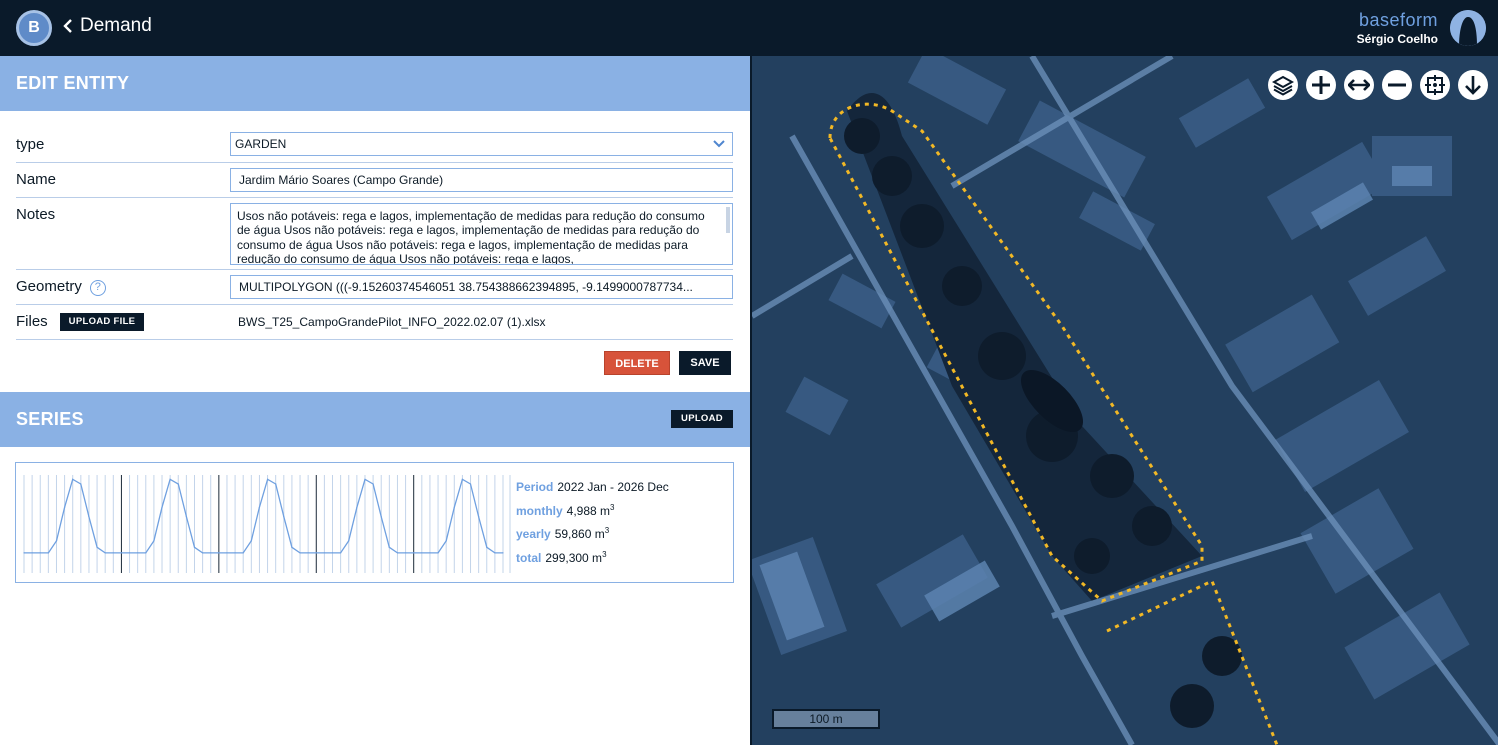  Describe the element at coordinates (375, 83) in the screenshot. I see `edit-entity-header: EDIT ENTITY` at that location.